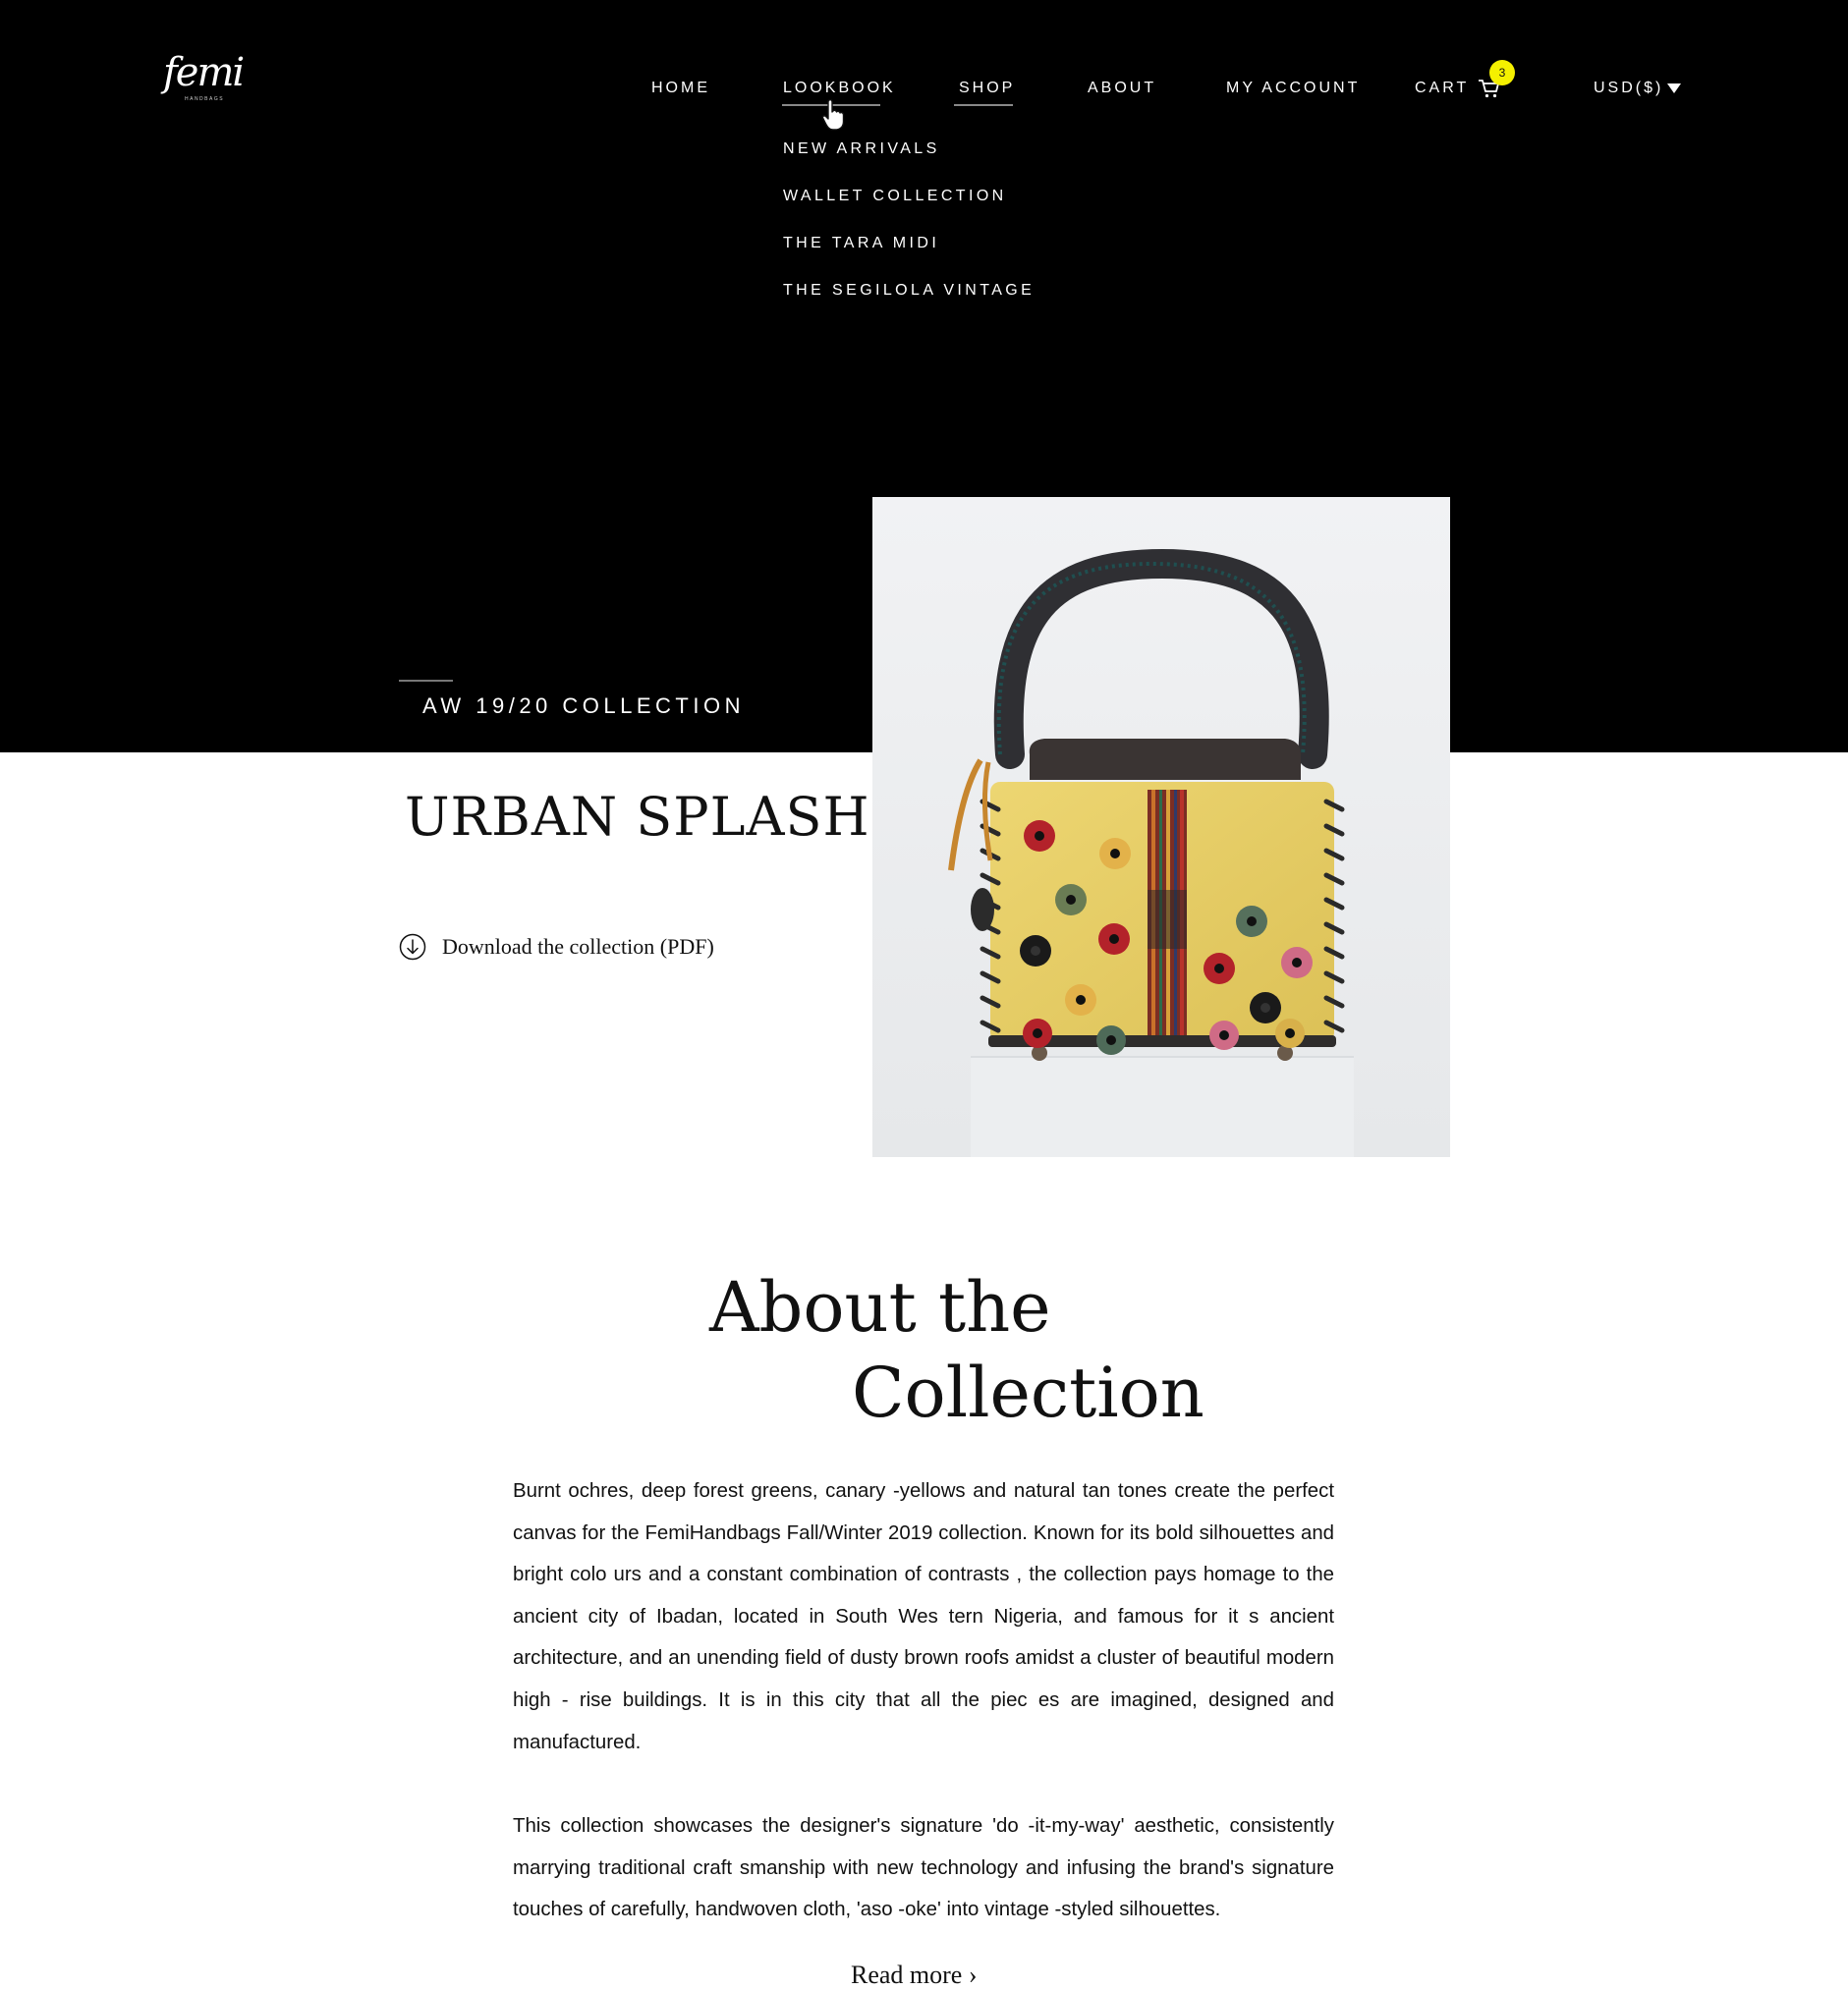 This screenshot has height=1990, width=1848. What do you see at coordinates (583, 705) in the screenshot?
I see `collection-season: AW 19/20 COLLECTION` at bounding box center [583, 705].